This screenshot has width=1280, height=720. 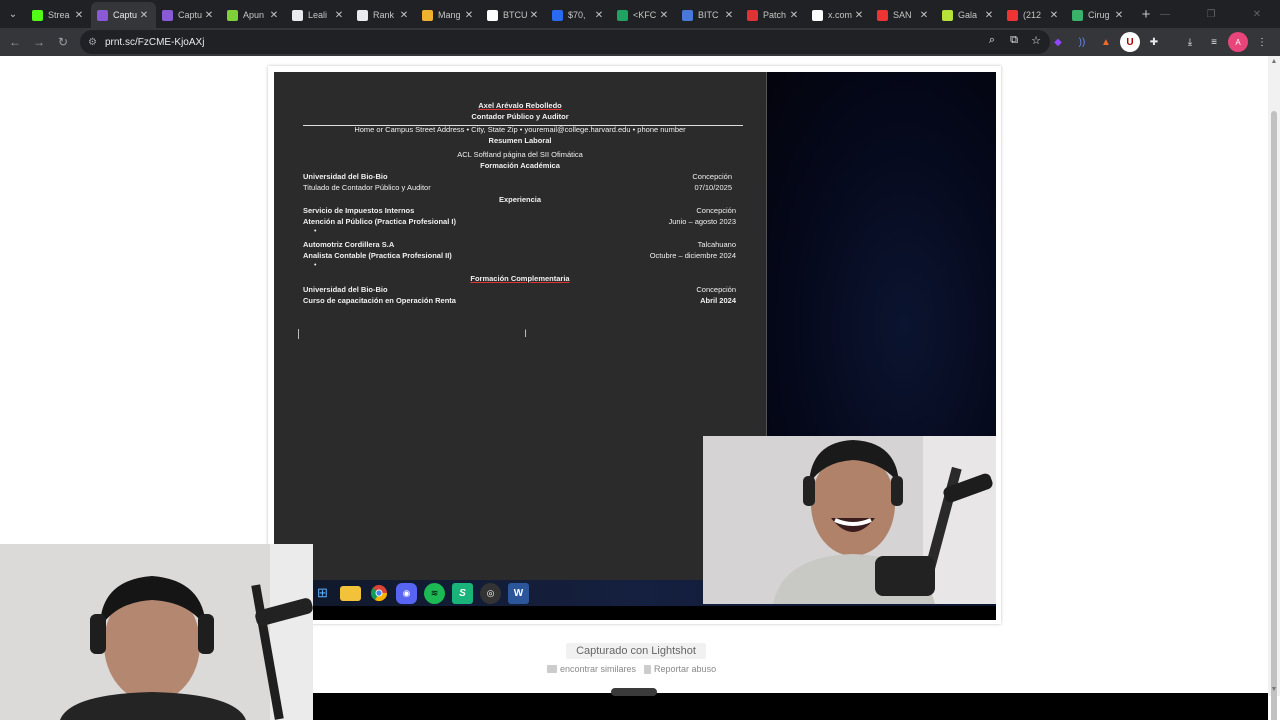 I want to click on tab-label: Patch, so click(x=775, y=15).